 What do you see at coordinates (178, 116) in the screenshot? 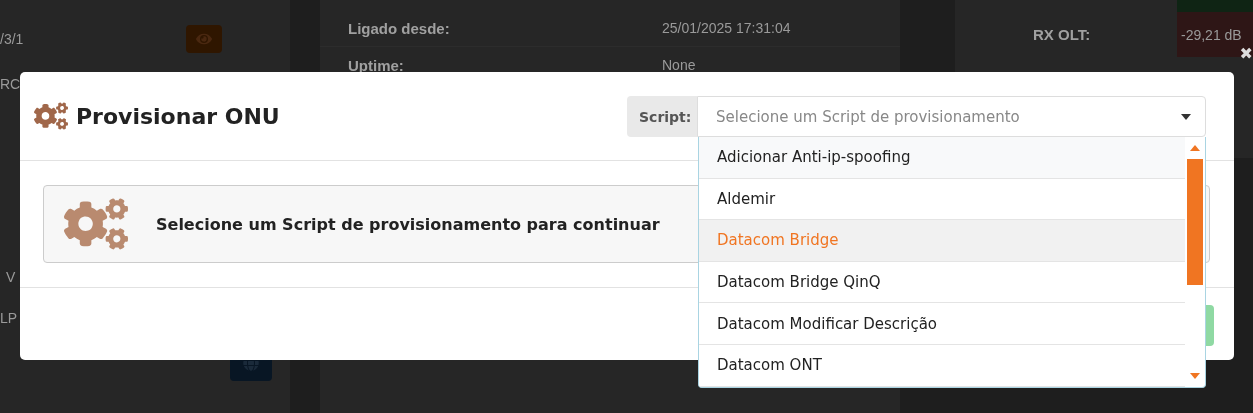
I see `modal-title: Provisionar ONU` at bounding box center [178, 116].